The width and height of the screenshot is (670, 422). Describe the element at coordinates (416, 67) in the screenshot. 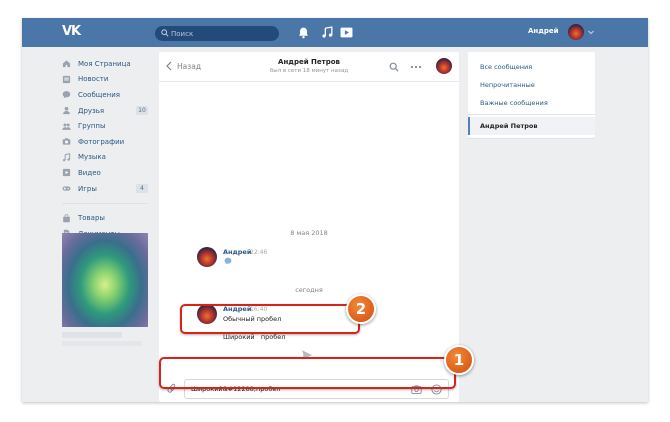

I see `more-options-icon` at that location.